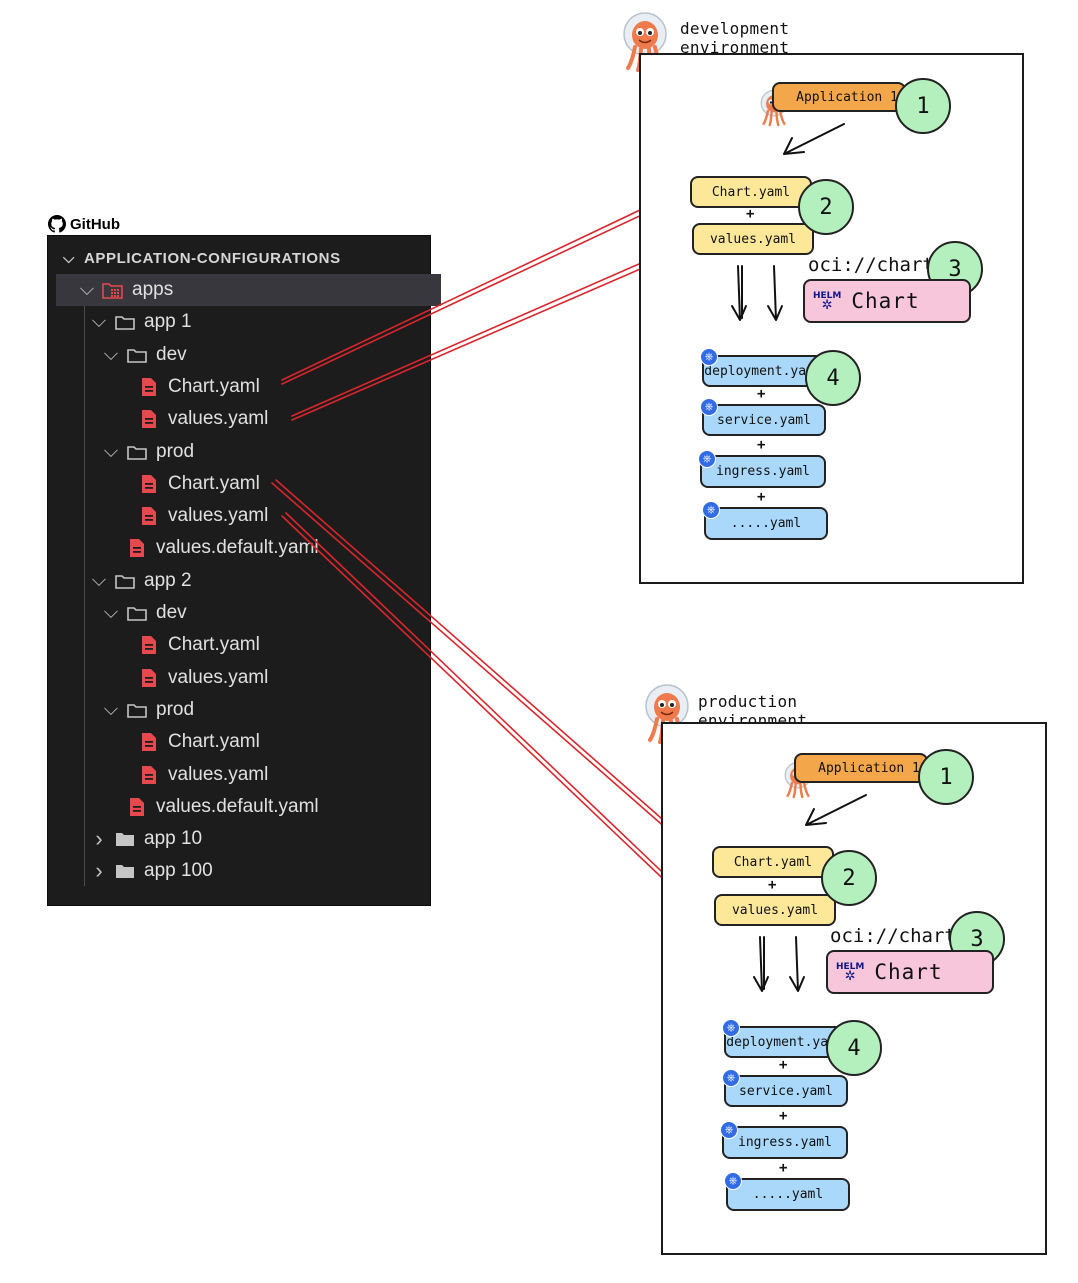  Describe the element at coordinates (485, 670) in the screenshot. I see `arrow-prod-chart` at that location.